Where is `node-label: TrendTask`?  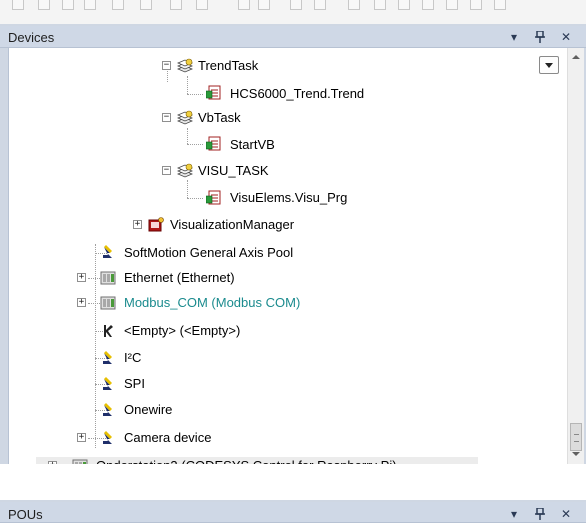 node-label: TrendTask is located at coordinates (228, 65).